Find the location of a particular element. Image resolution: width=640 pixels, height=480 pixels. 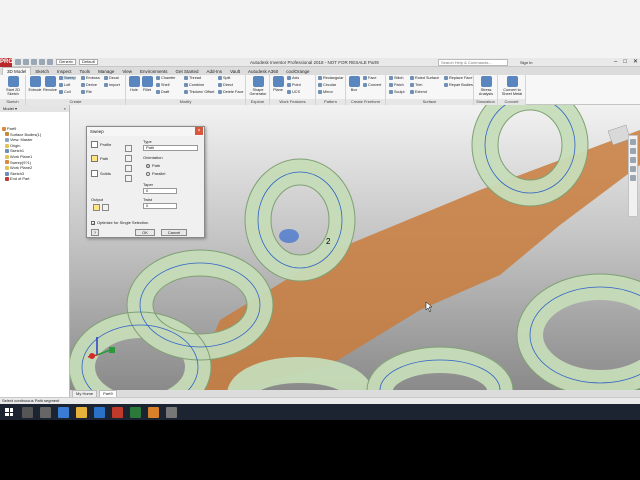

new-solid-icon is located at coordinates (128, 178).